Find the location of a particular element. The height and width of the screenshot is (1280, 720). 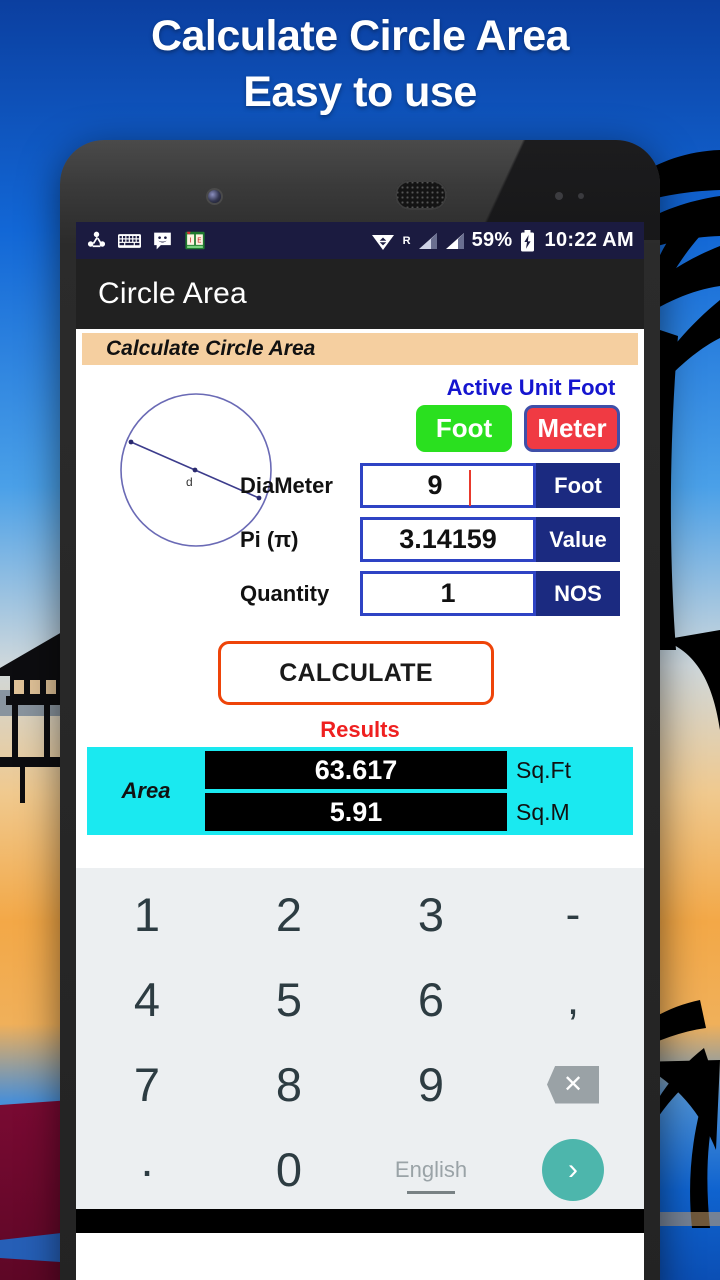

keyboard-row-2: 4 5 6 , is located at coordinates (360, 999).